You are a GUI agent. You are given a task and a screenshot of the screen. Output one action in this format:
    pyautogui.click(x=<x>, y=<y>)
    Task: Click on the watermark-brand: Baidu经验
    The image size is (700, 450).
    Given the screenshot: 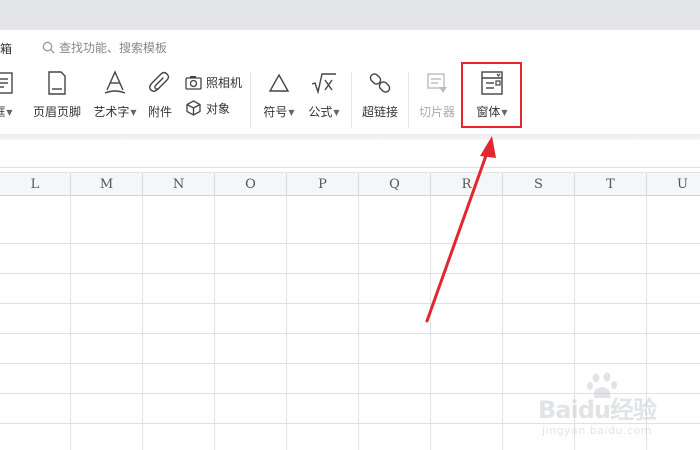 What is the action you would take?
    pyautogui.click(x=597, y=410)
    